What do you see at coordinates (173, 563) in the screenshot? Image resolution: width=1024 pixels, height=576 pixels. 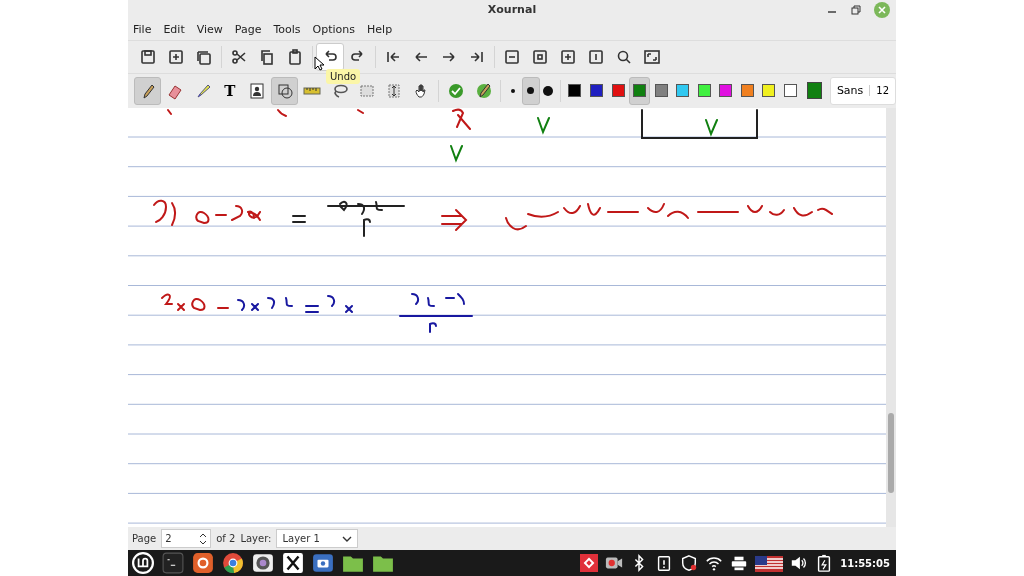 I see `terminal-icon` at bounding box center [173, 563].